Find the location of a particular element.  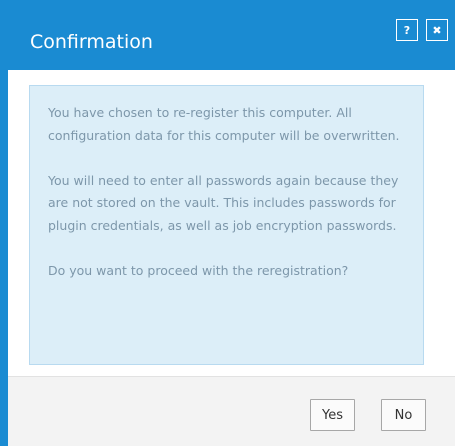

no-button: No is located at coordinates (403, 415).